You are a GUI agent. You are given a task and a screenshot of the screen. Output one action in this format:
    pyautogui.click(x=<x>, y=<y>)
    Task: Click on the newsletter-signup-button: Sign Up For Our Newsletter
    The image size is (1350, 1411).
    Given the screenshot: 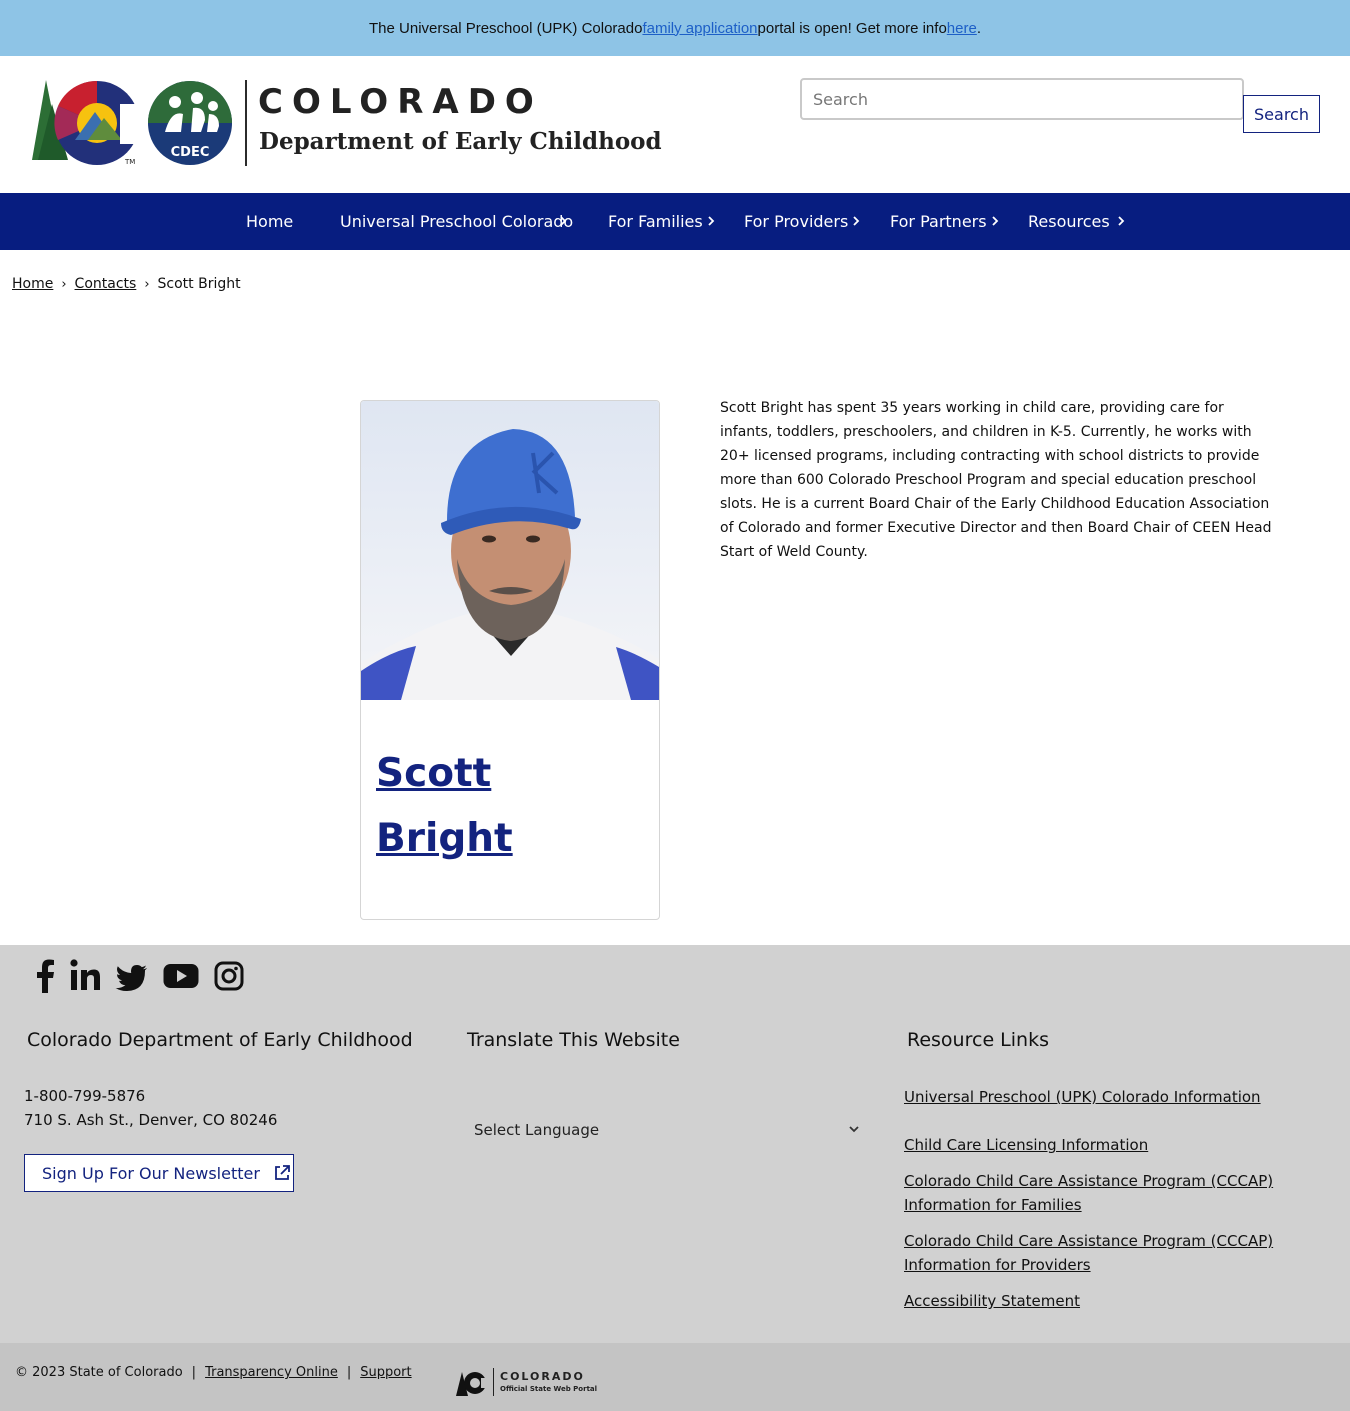 What is the action you would take?
    pyautogui.click(x=159, y=1173)
    